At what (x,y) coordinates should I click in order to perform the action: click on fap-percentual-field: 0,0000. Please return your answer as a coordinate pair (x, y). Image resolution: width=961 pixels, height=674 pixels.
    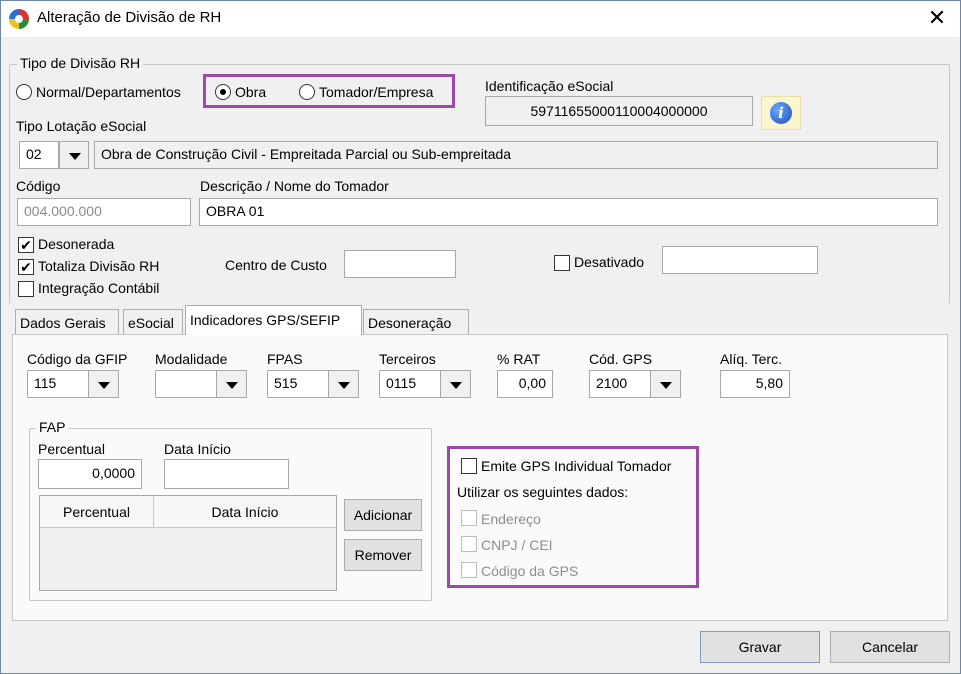
    Looking at the image, I should click on (90, 474).